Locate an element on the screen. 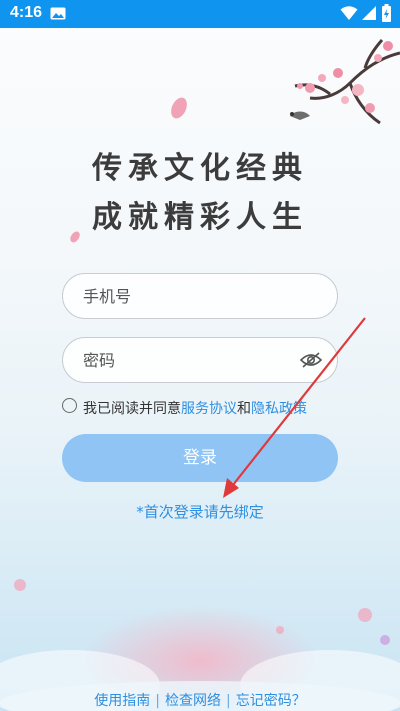 The width and height of the screenshot is (400, 711). battery-icon is located at coordinates (386, 13).